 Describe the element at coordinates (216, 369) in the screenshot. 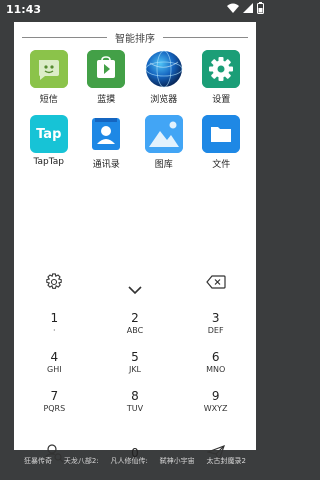

I see `key-letters: MNO` at that location.